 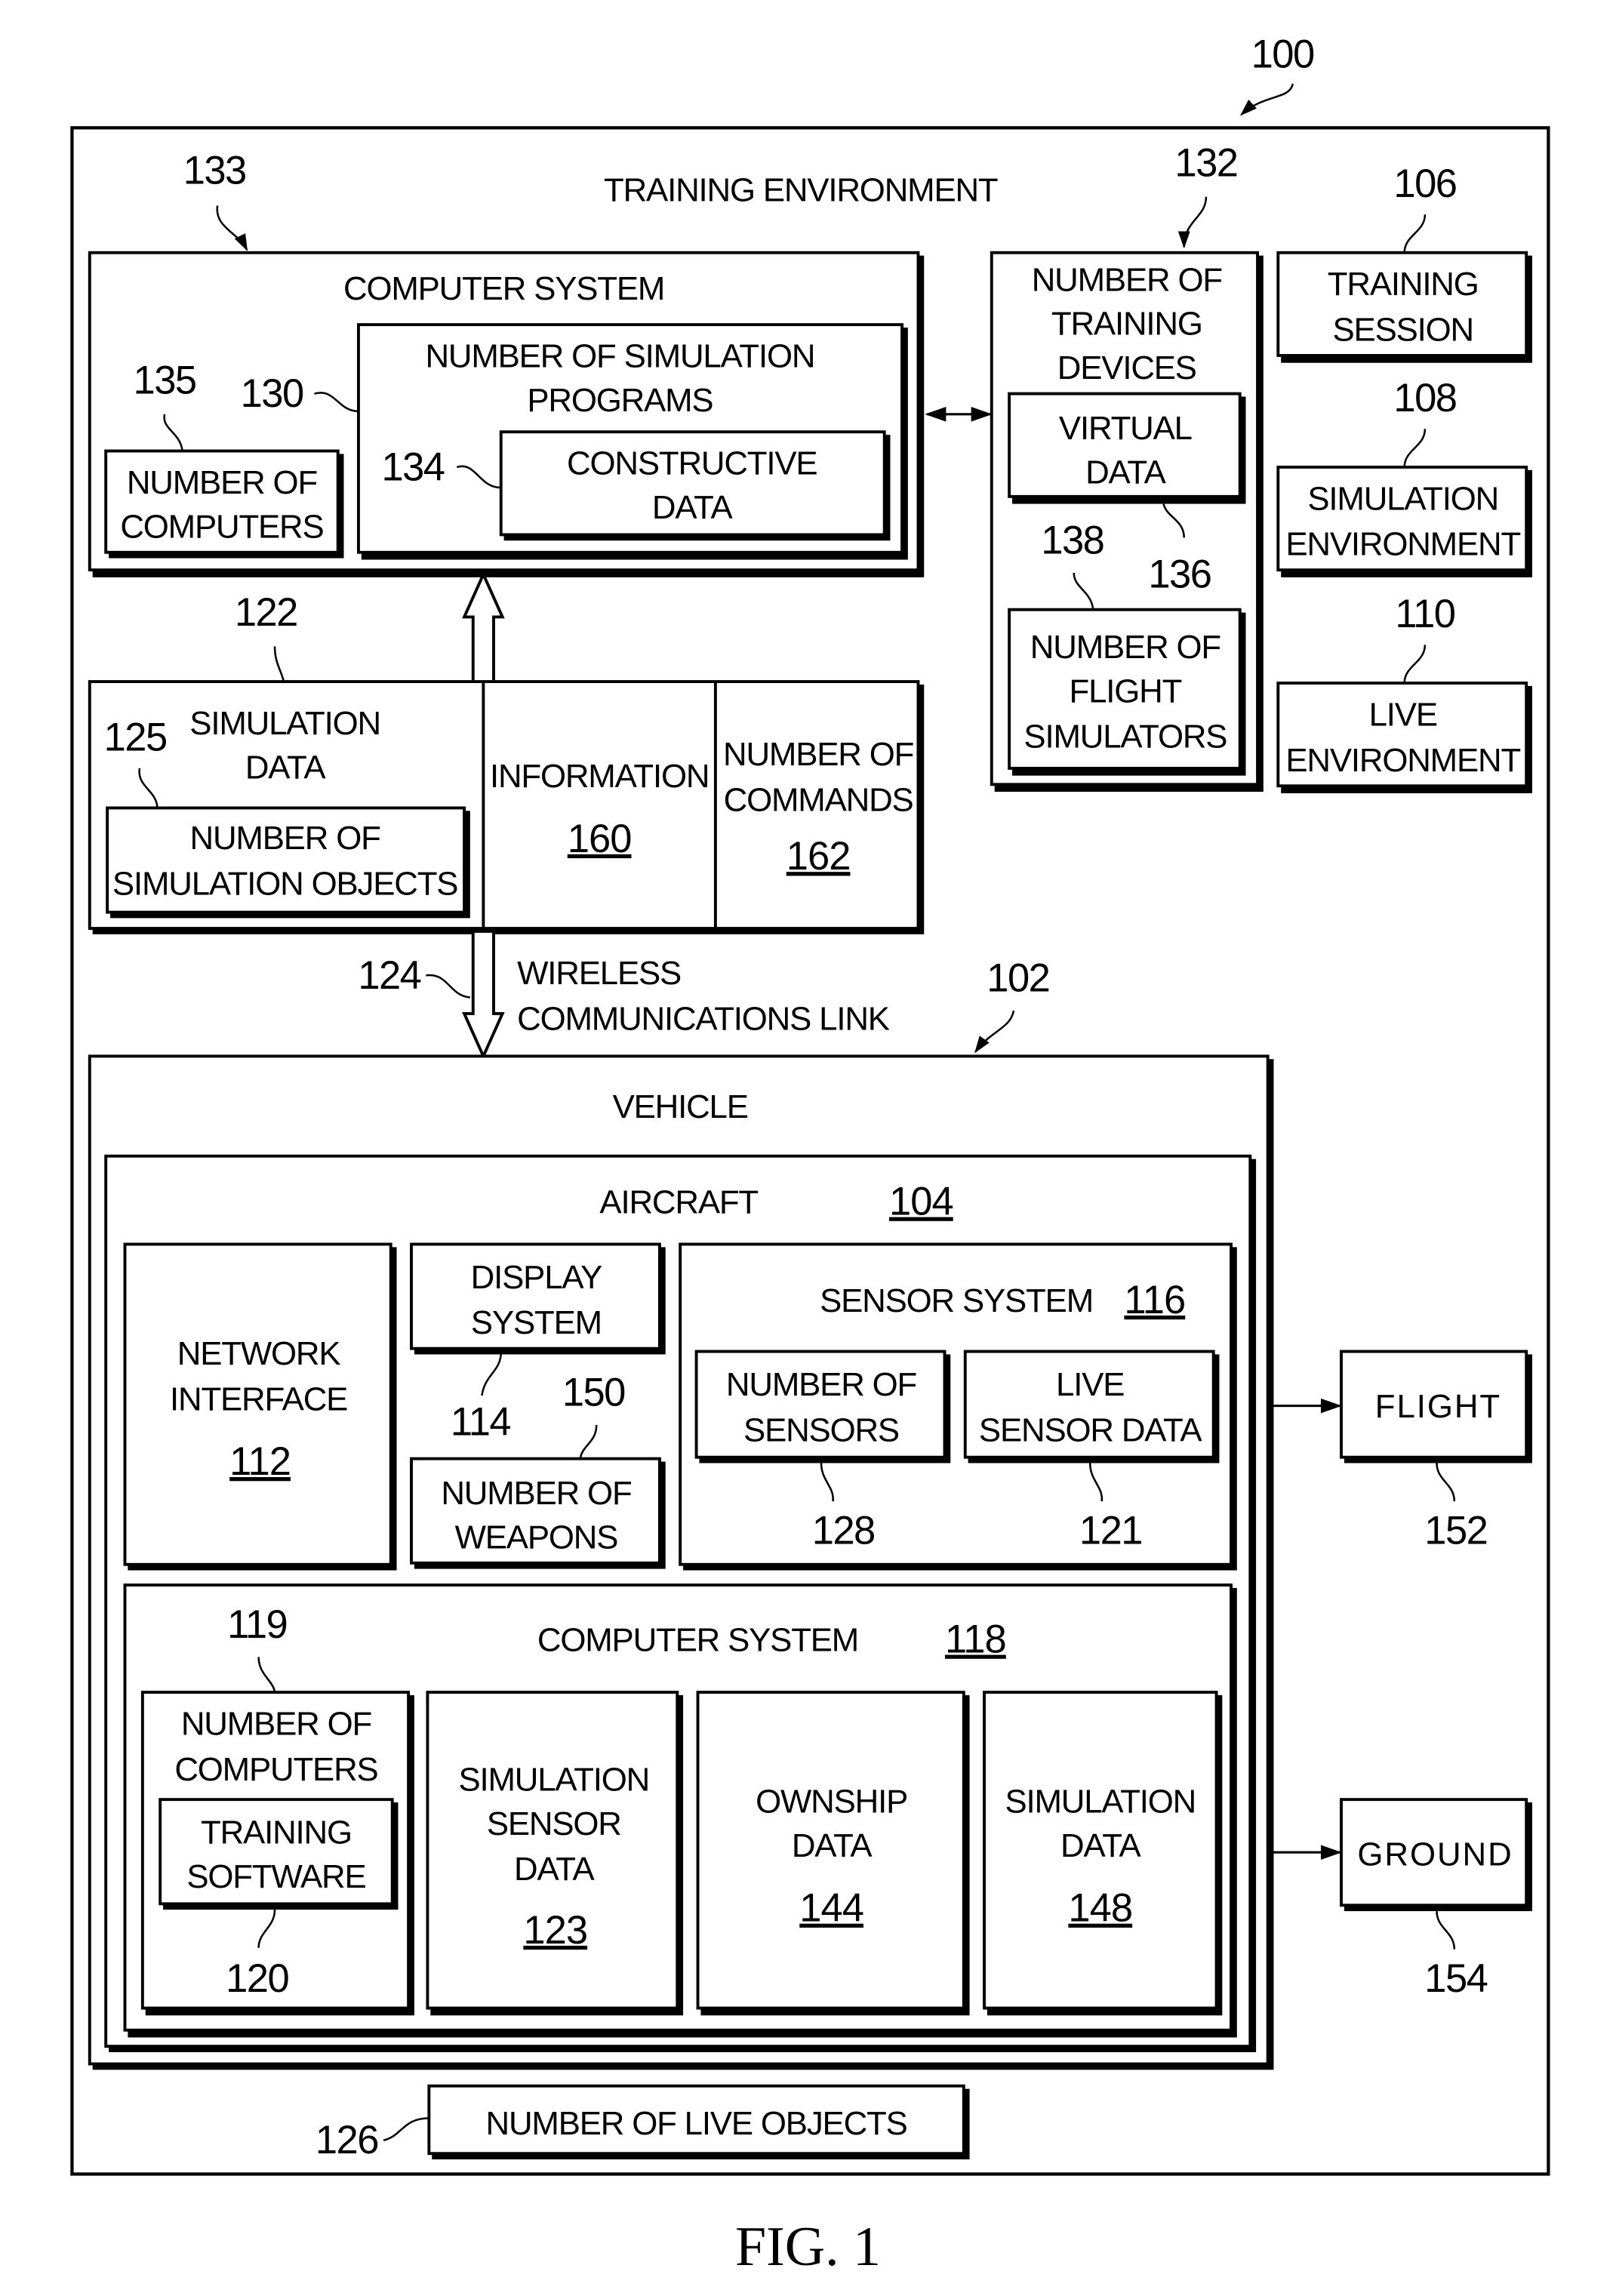 What do you see at coordinates (536, 1322) in the screenshot?
I see `display-system-line2: SYSTEM` at bounding box center [536, 1322].